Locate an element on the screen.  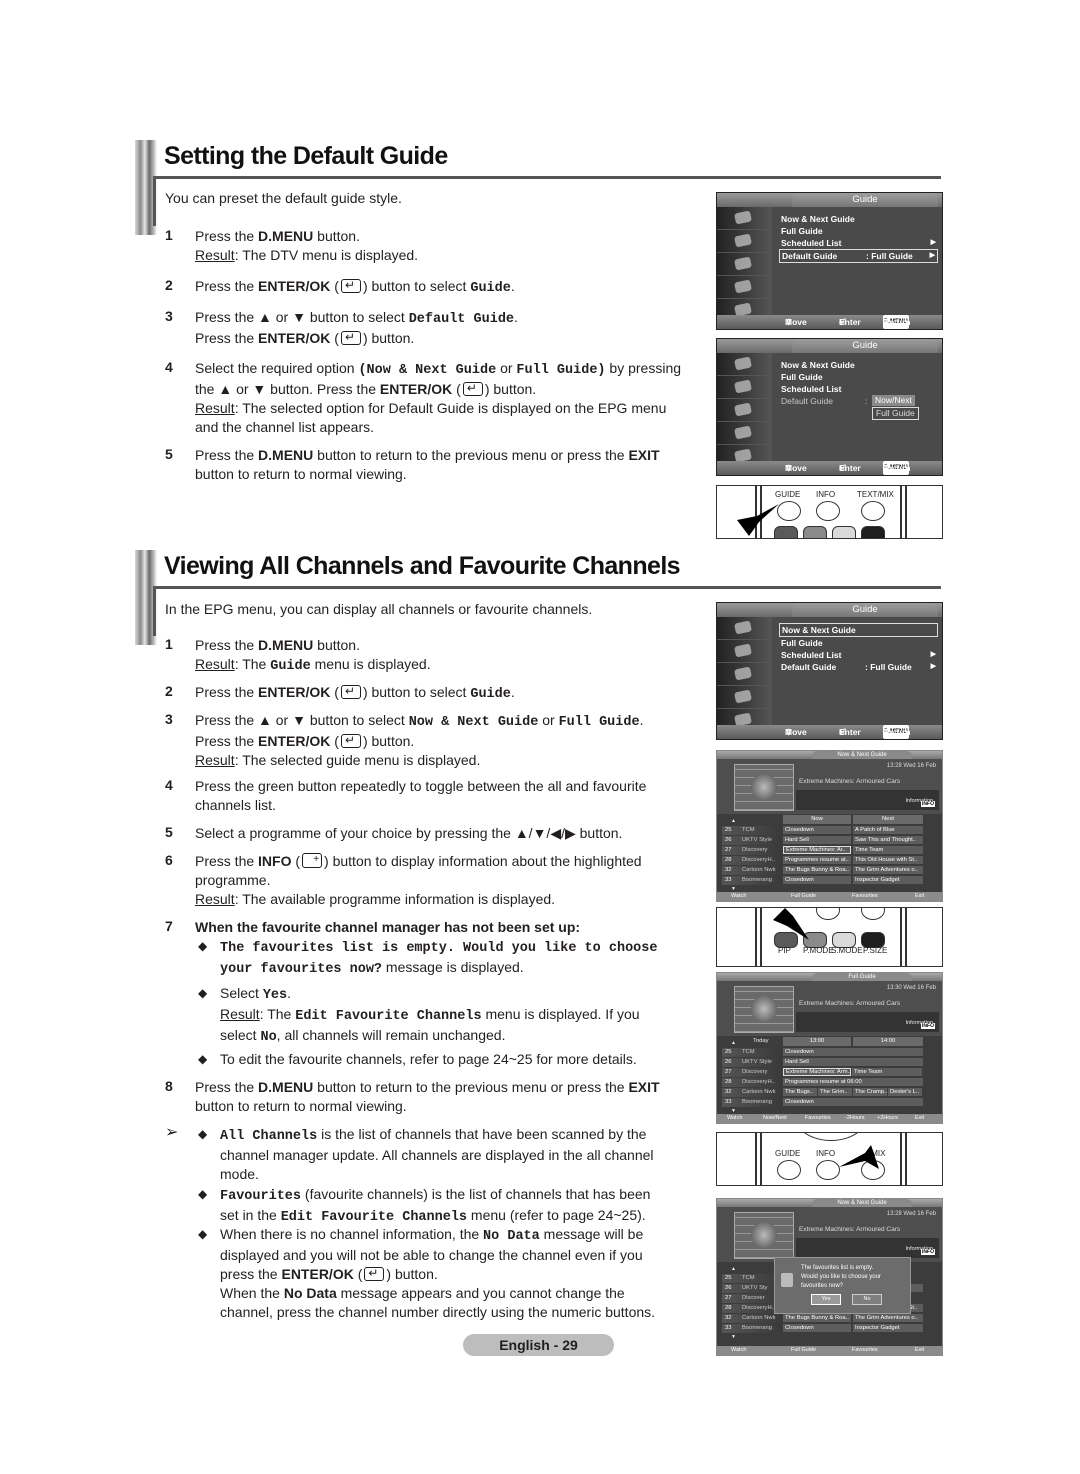
programme-slot: Dexter's L.. is located at coordinates (905, 1092).